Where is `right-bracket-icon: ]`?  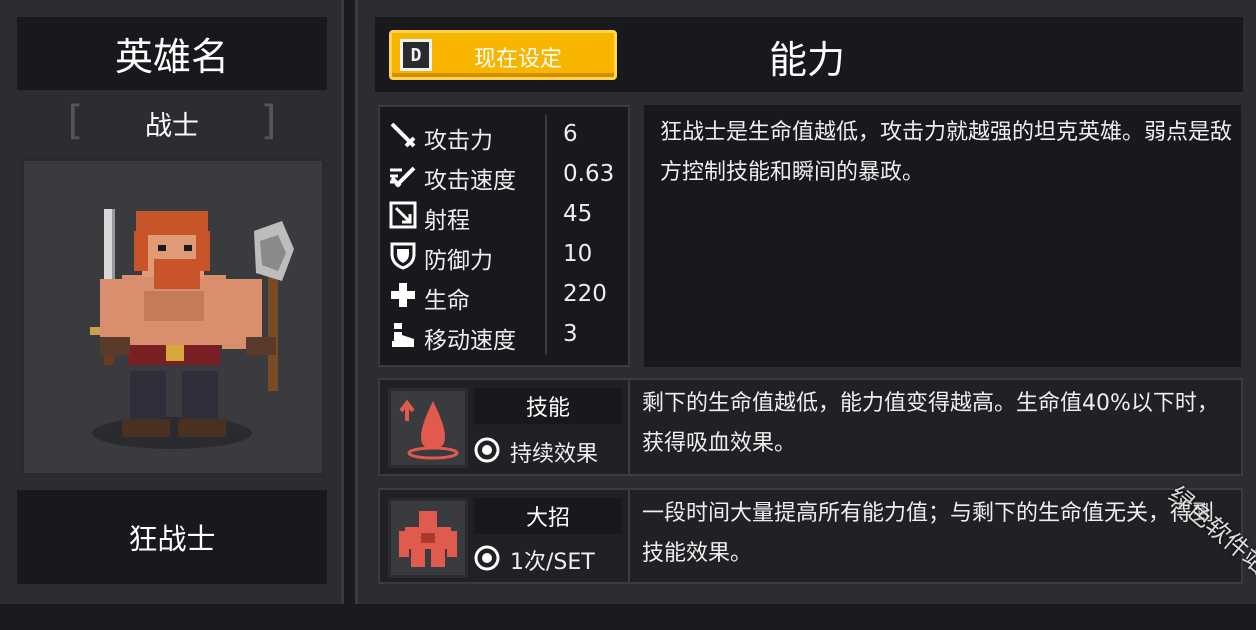 right-bracket-icon: ] is located at coordinates (269, 121).